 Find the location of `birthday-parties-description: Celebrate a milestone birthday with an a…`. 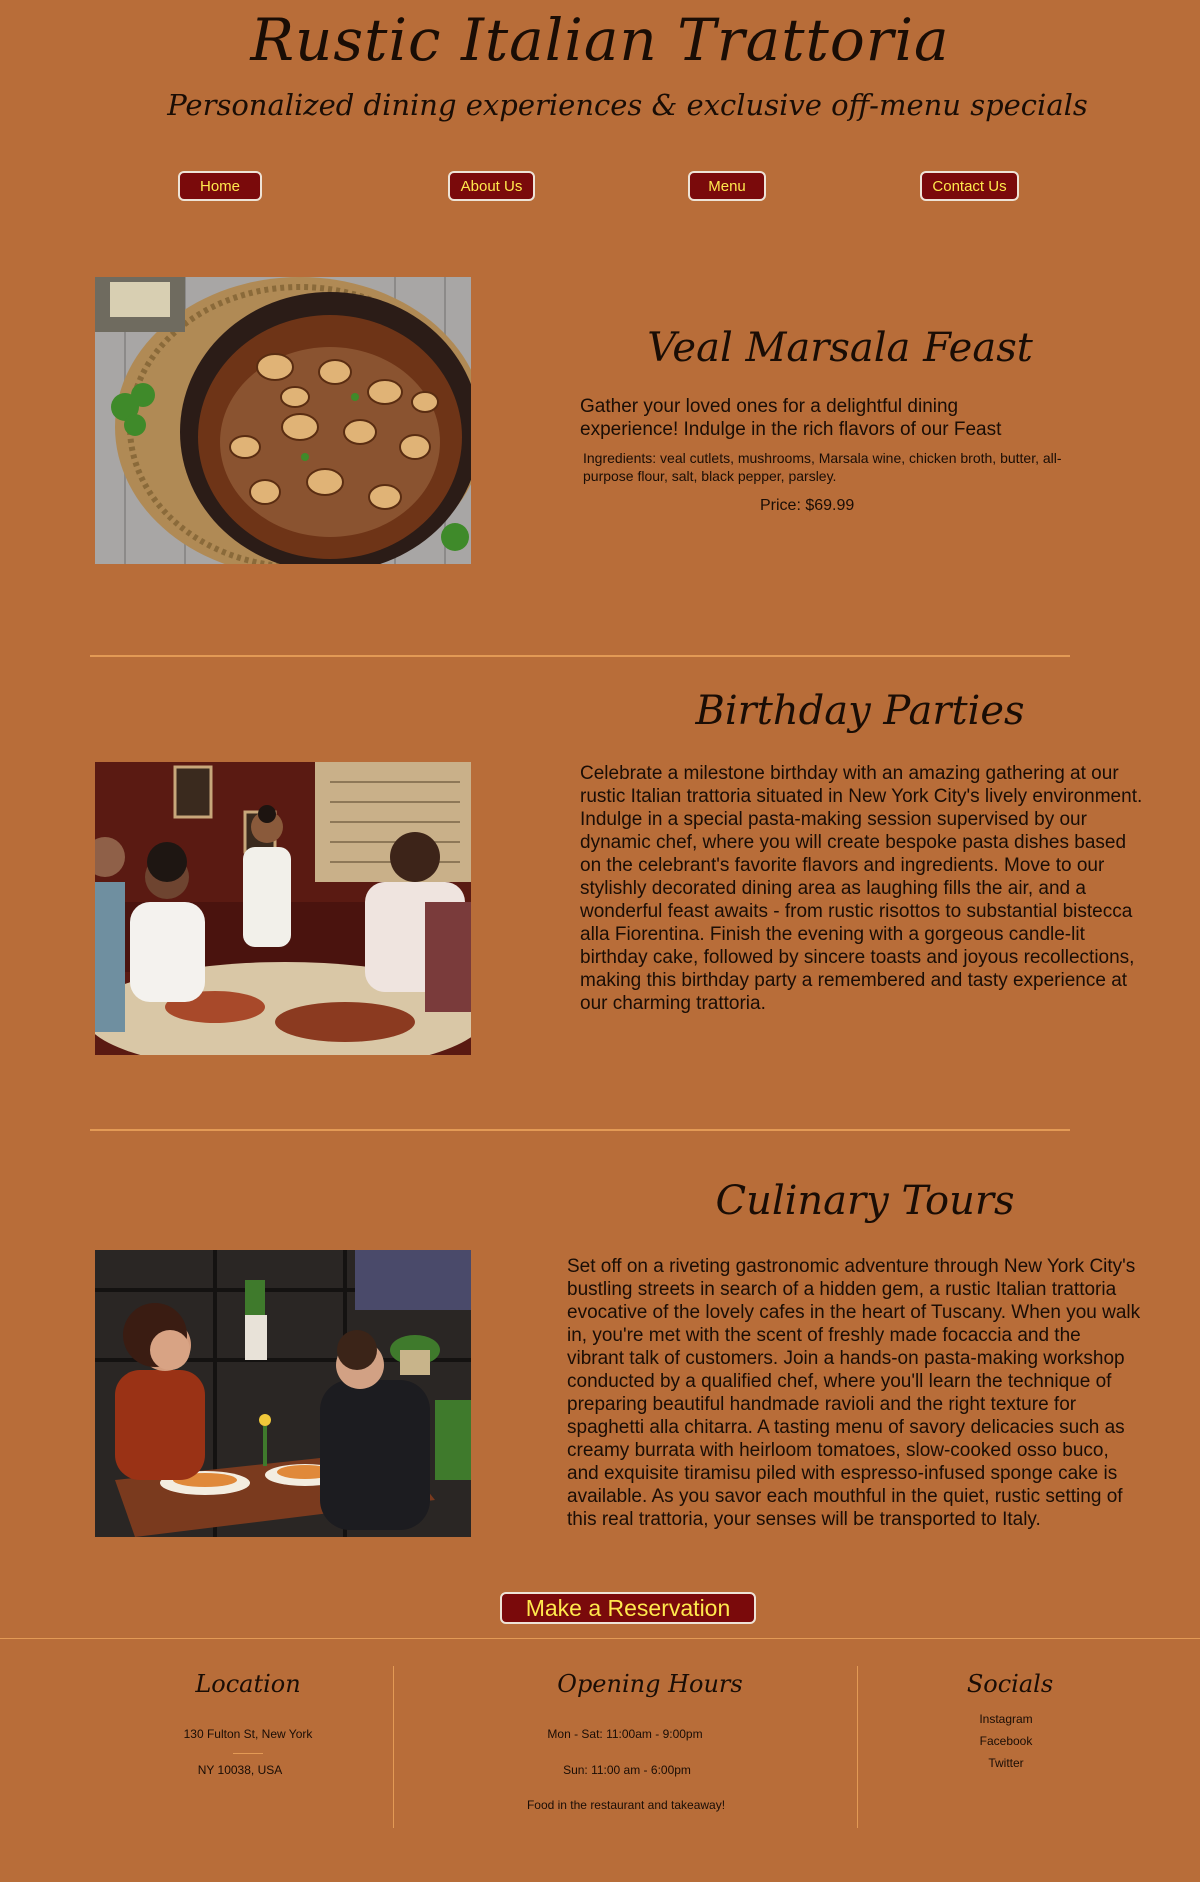

birthday-parties-description: Celebrate a milestone birthday with an a… is located at coordinates (861, 888).